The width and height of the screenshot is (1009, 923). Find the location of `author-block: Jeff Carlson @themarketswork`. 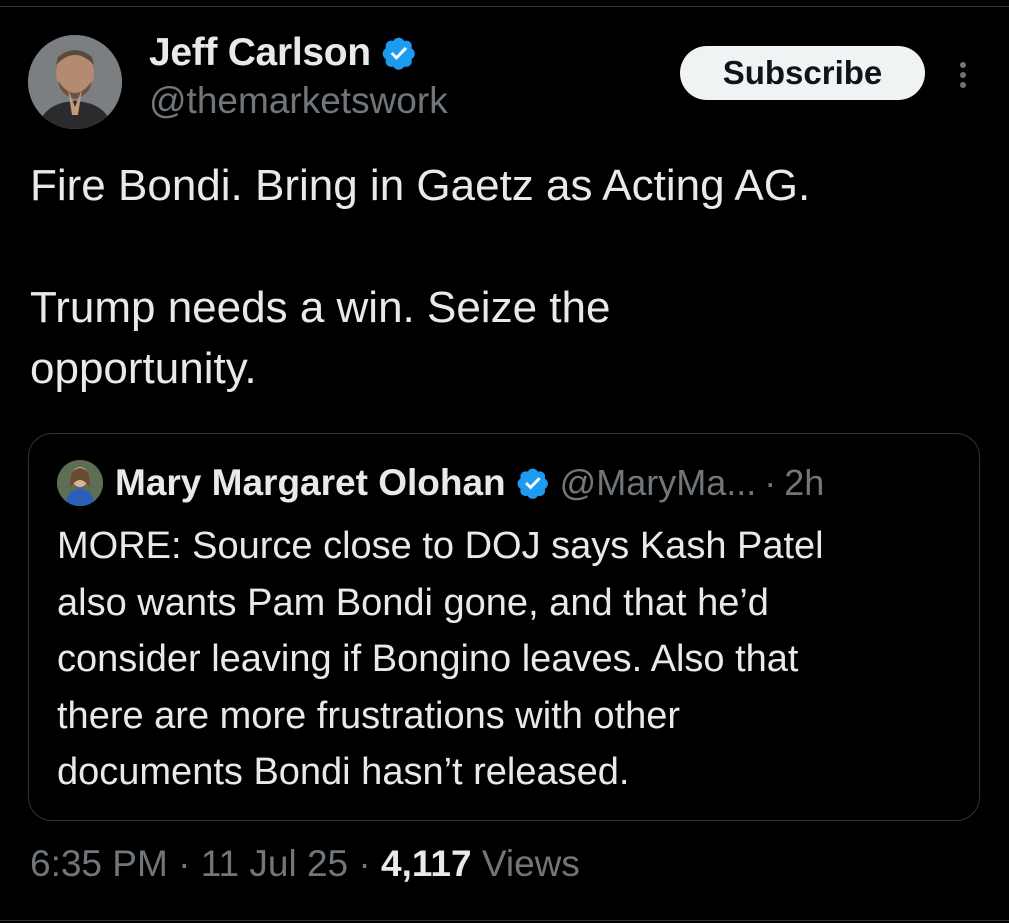

author-block: Jeff Carlson @themarketswork is located at coordinates (298, 75).